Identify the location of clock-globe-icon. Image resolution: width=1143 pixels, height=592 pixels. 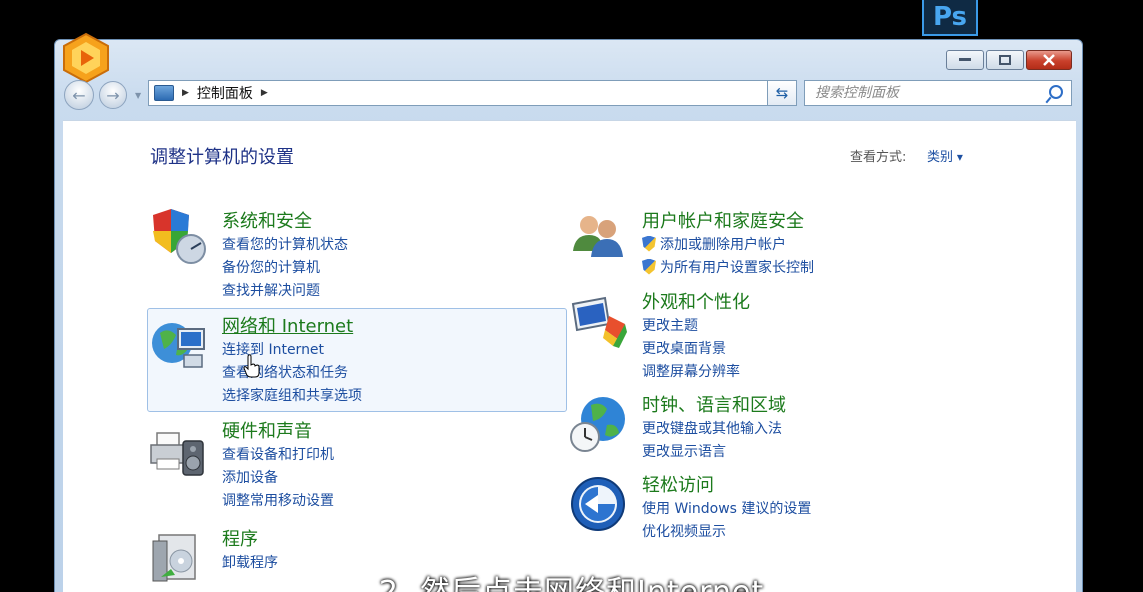
(597, 424).